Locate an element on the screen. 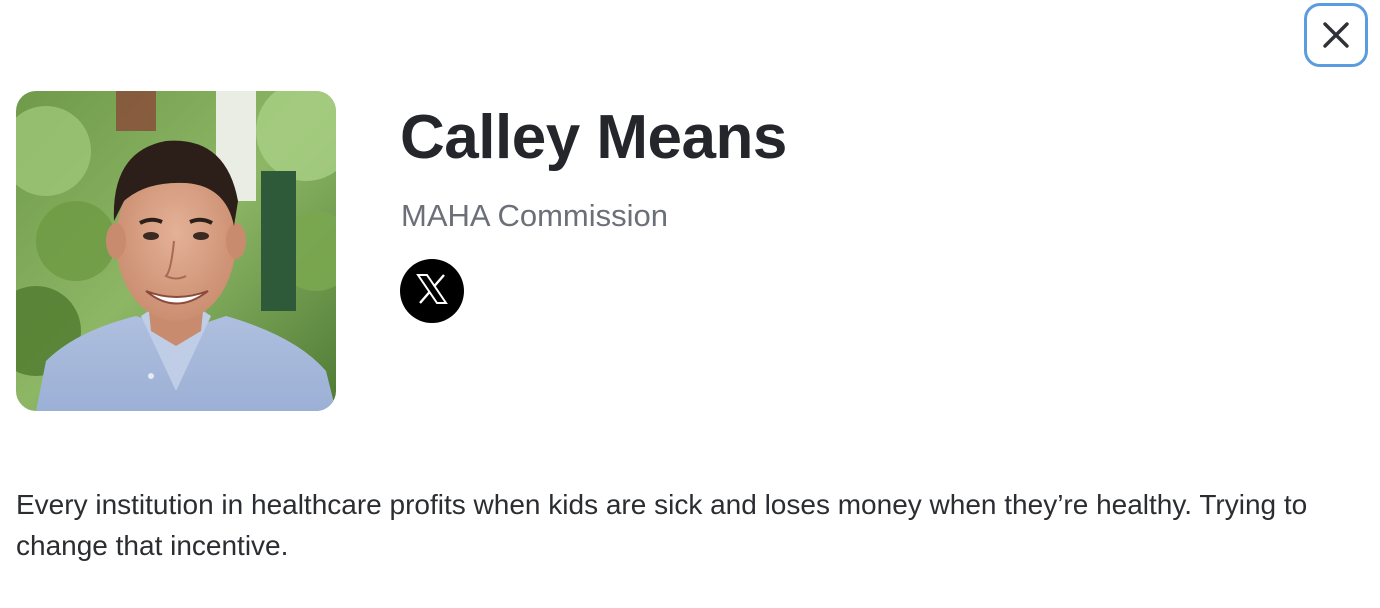 Image resolution: width=1380 pixels, height=608 pixels. close-icon is located at coordinates (1336, 35).